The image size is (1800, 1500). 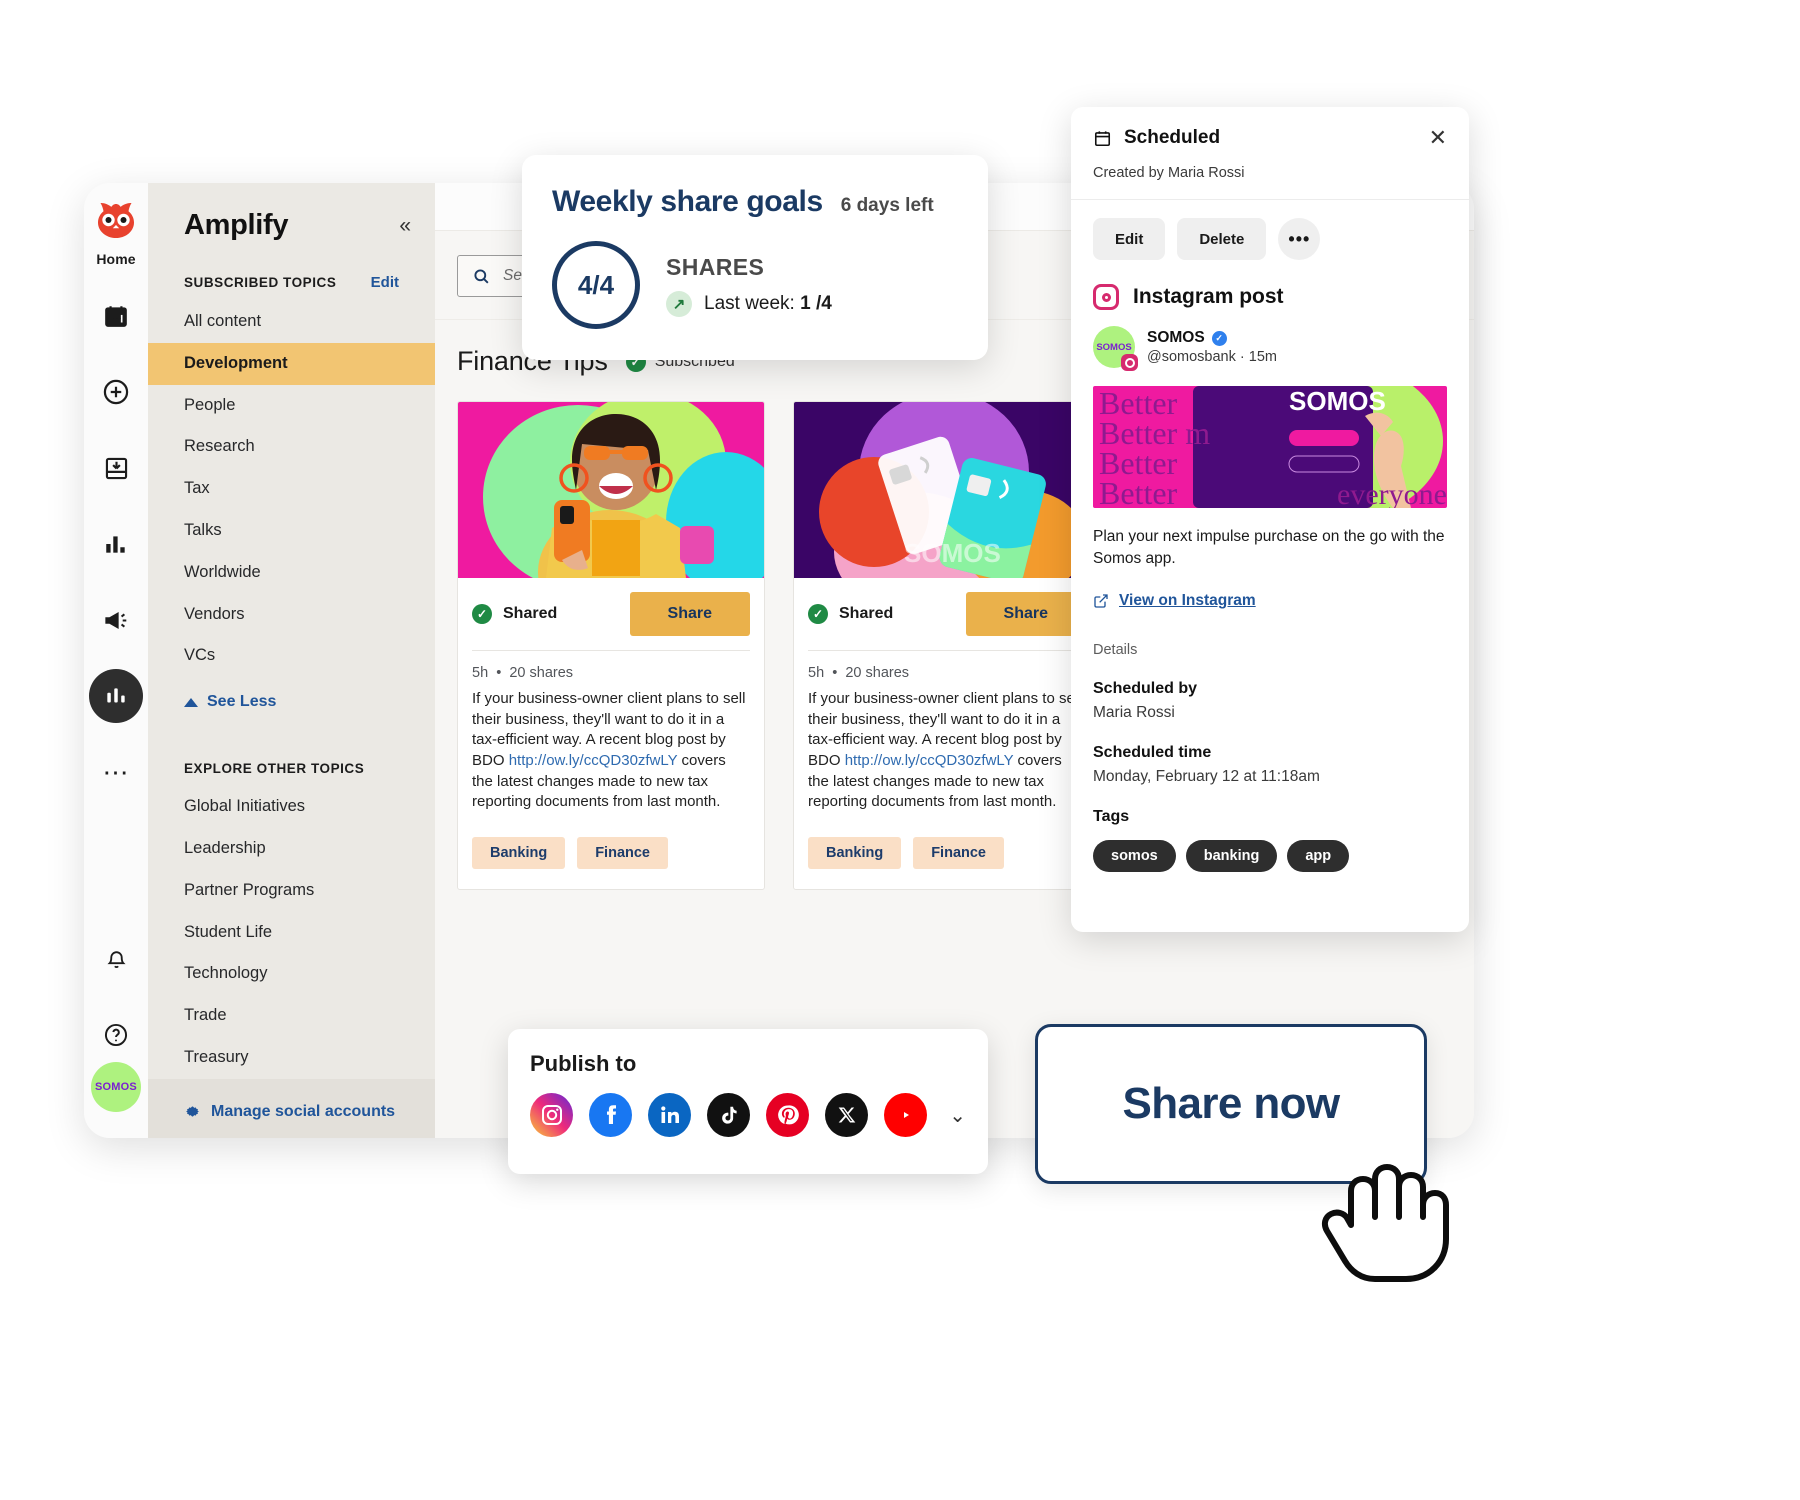 I want to click on content-card: ✓ Shared Share 5h • 20 shares If, so click(x=611, y=646).